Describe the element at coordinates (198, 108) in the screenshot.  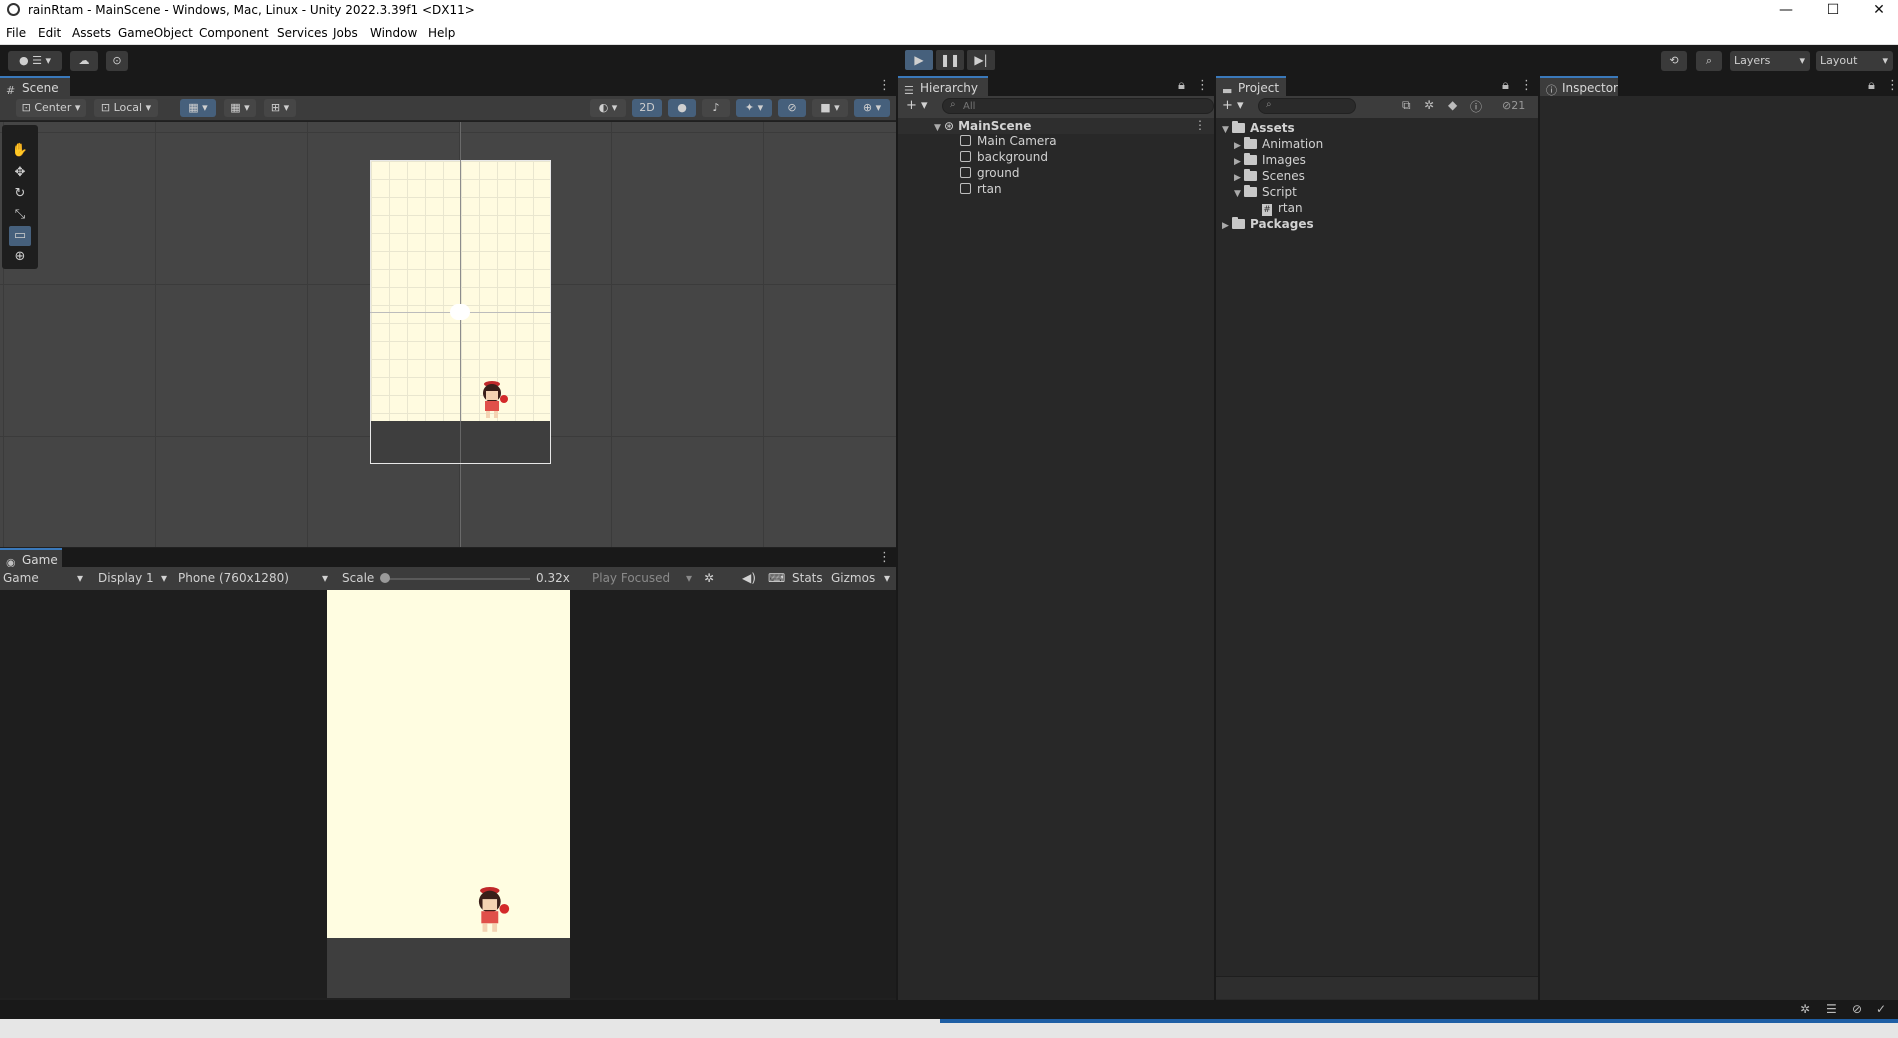
I see `grid-snap-button: ▦ ▾` at that location.